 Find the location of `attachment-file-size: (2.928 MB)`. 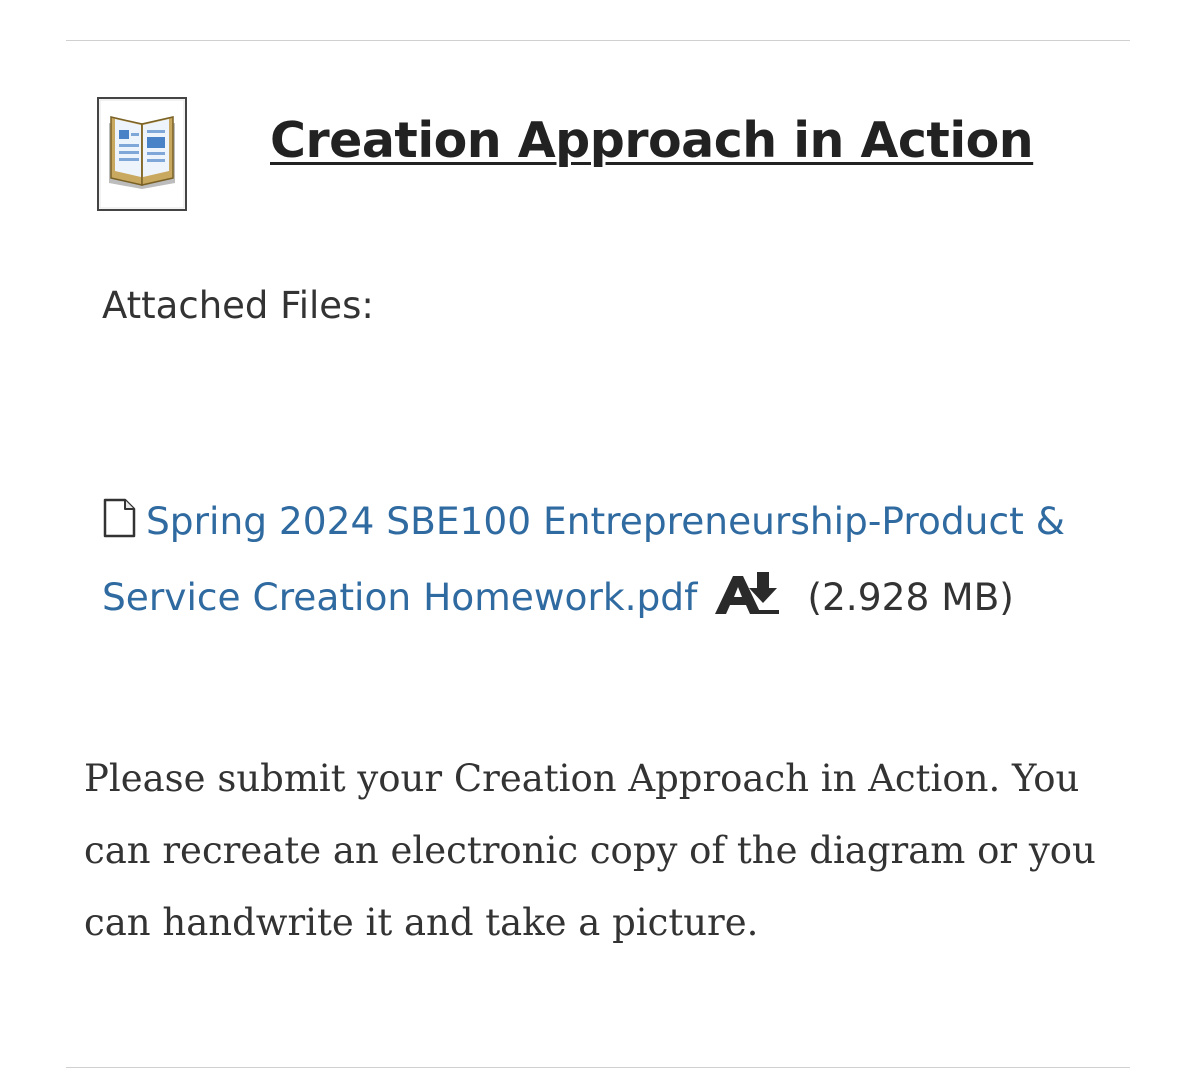

attachment-file-size: (2.928 MB) is located at coordinates (910, 597).